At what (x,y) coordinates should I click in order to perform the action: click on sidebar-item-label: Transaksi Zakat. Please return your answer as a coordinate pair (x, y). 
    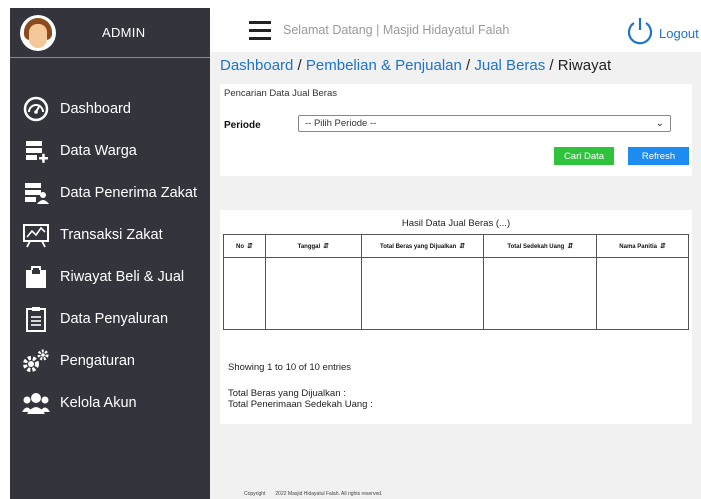
    Looking at the image, I should click on (111, 235).